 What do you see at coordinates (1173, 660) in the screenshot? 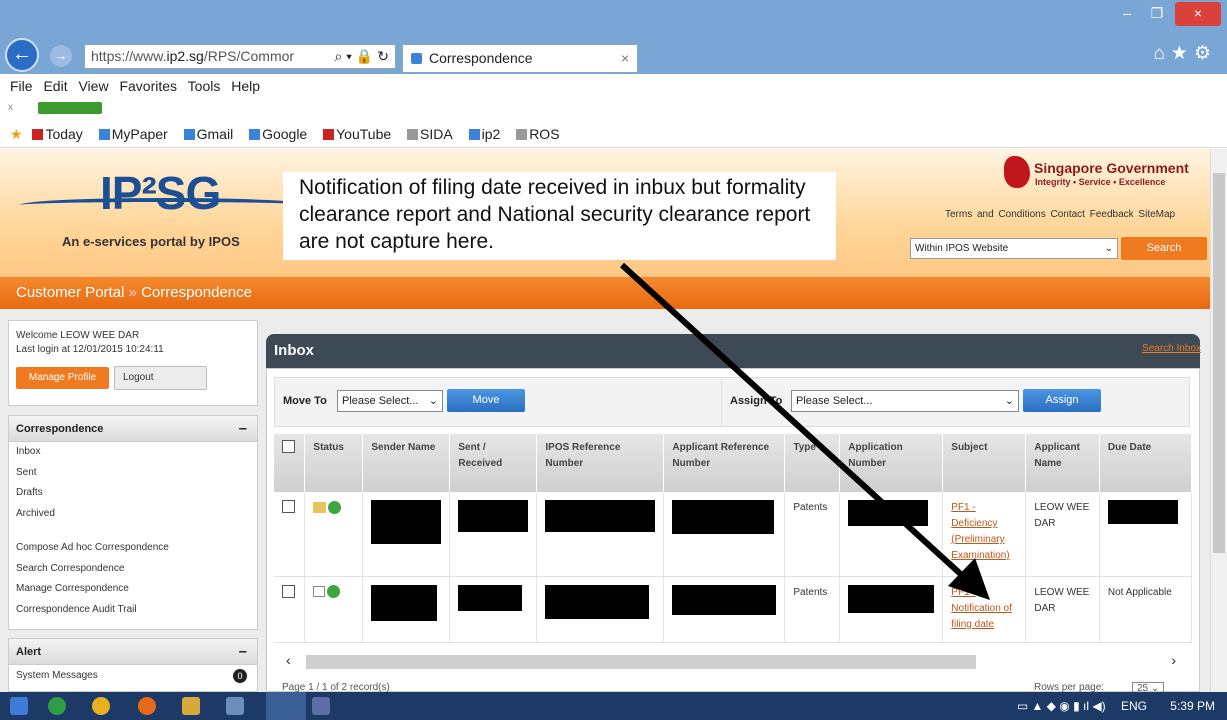
I see `scroll-right-icon: ›` at bounding box center [1173, 660].